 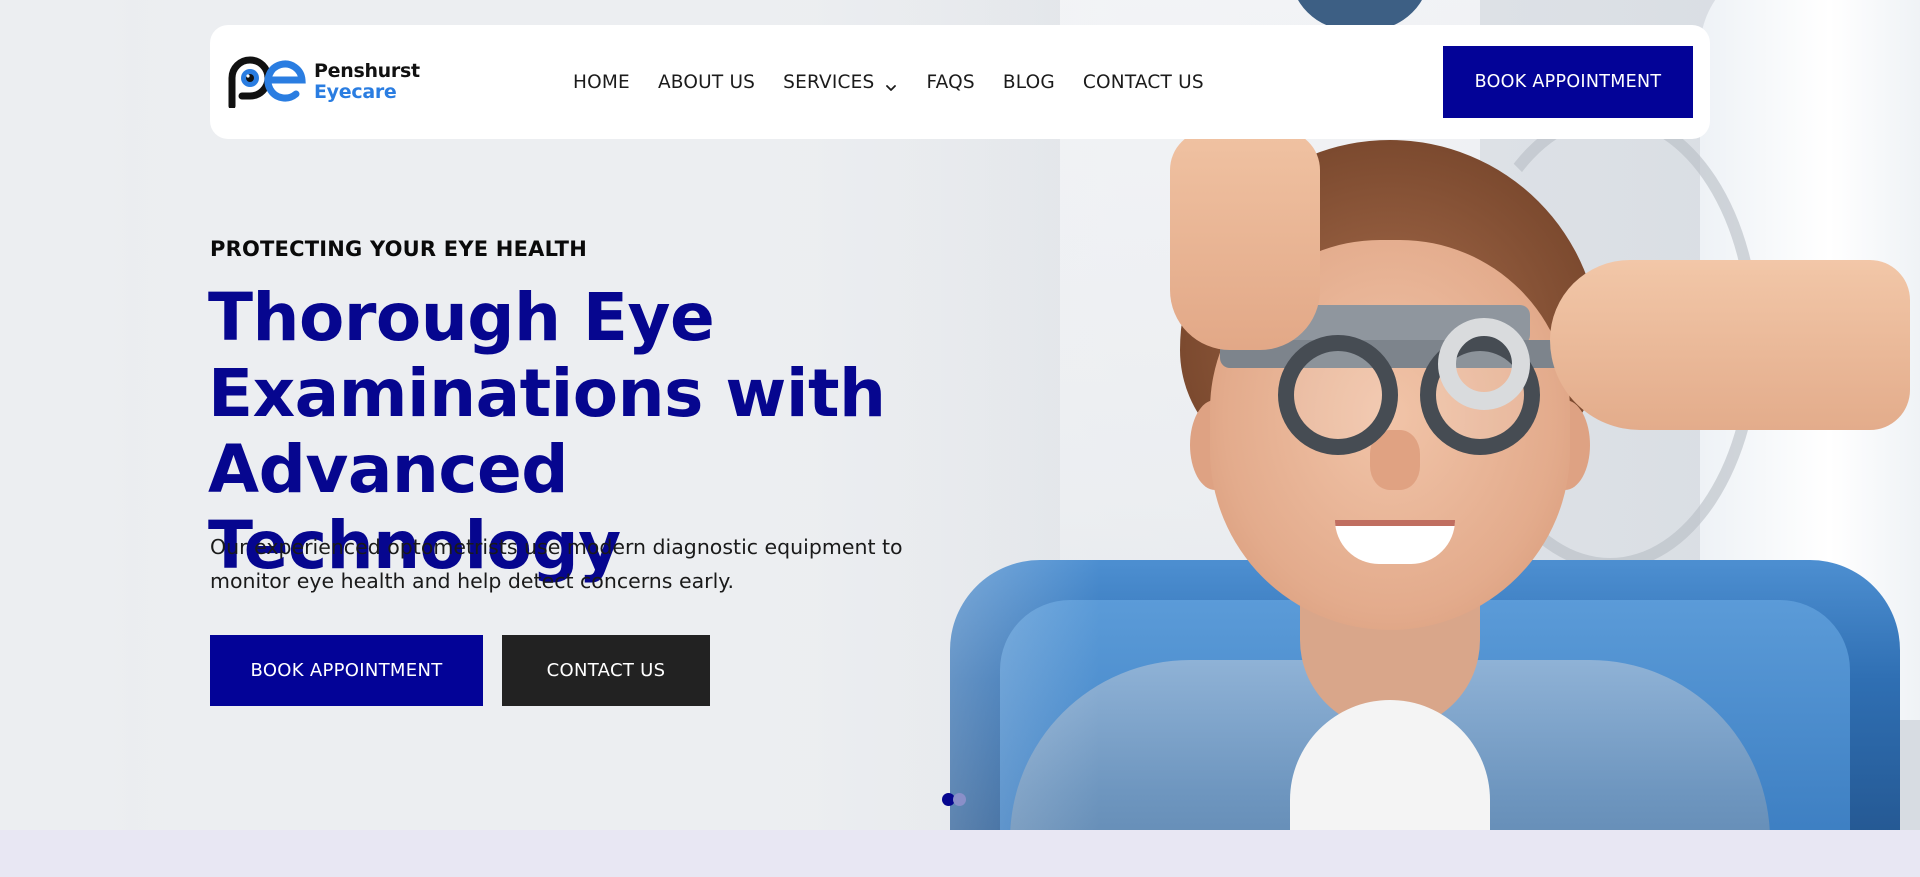 What do you see at coordinates (891, 84) in the screenshot?
I see `chevron-down-icon` at bounding box center [891, 84].